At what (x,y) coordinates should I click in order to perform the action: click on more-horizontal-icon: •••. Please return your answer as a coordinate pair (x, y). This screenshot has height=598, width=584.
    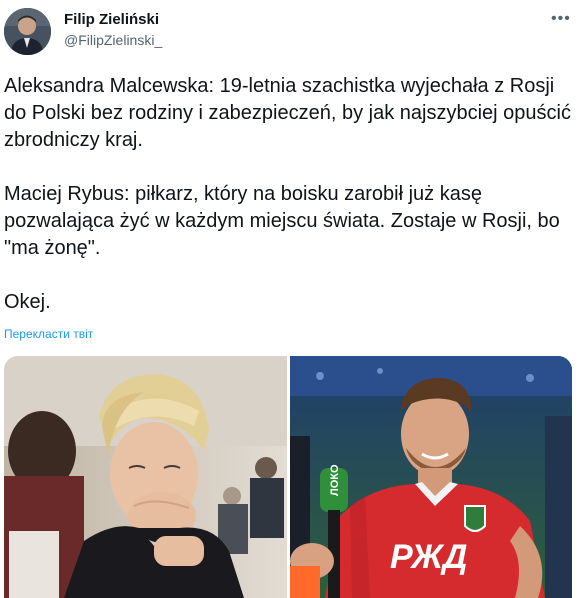
    Looking at the image, I should click on (561, 19).